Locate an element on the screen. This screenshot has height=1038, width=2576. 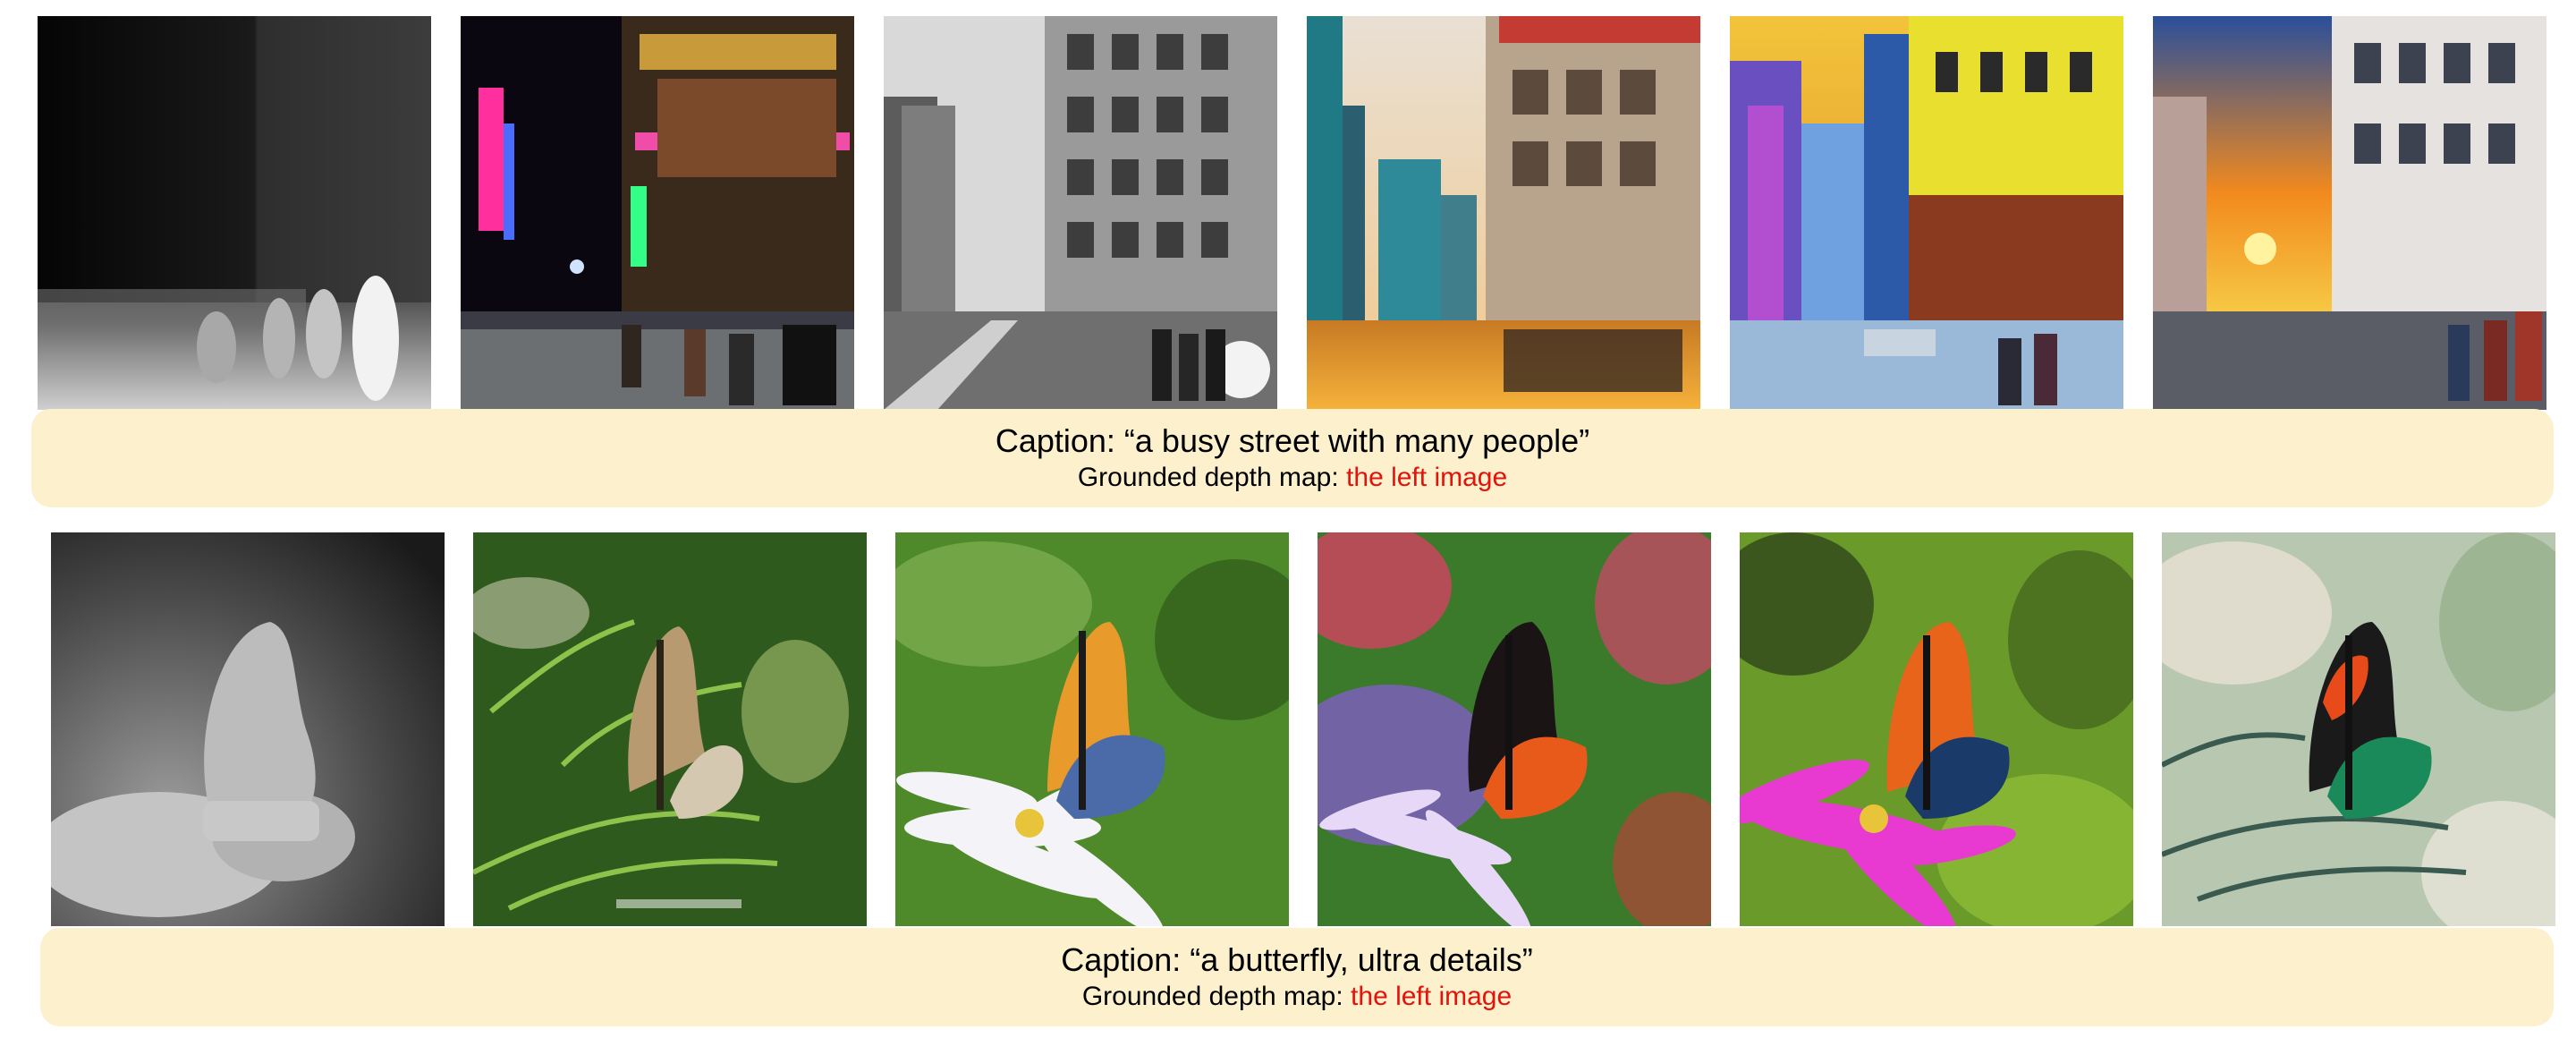
caption-text: “a busy street with many people” is located at coordinates (1356, 440).